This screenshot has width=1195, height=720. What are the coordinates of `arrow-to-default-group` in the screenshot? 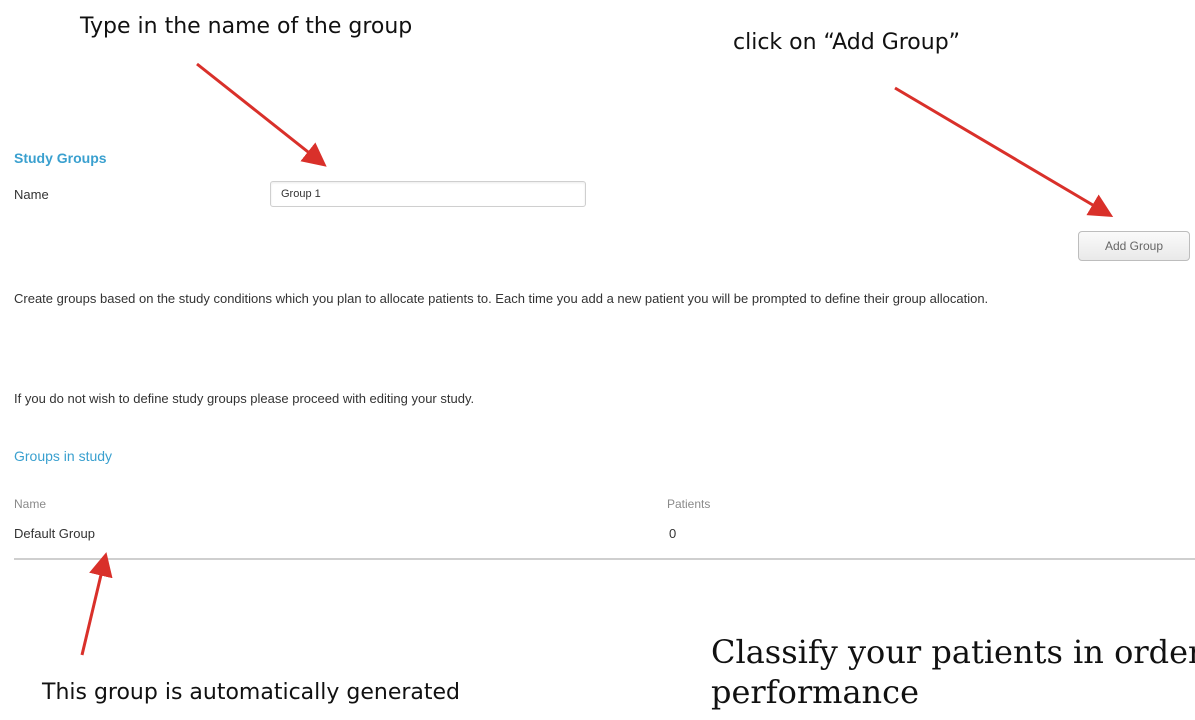 It's located at (96, 604).